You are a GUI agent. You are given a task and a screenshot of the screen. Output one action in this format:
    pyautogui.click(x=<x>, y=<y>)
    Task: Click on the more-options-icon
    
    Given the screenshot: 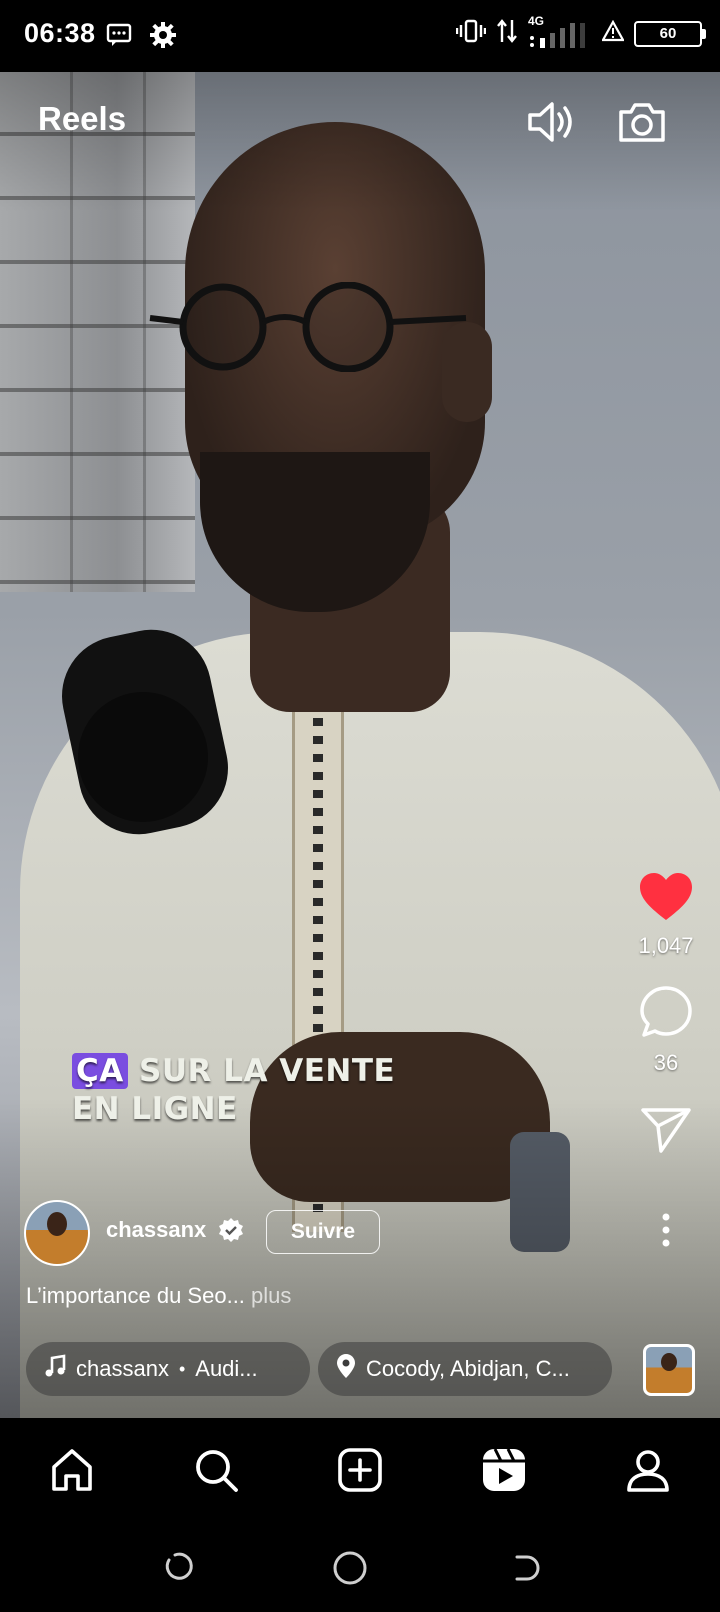 What is the action you would take?
    pyautogui.click(x=666, y=1232)
    